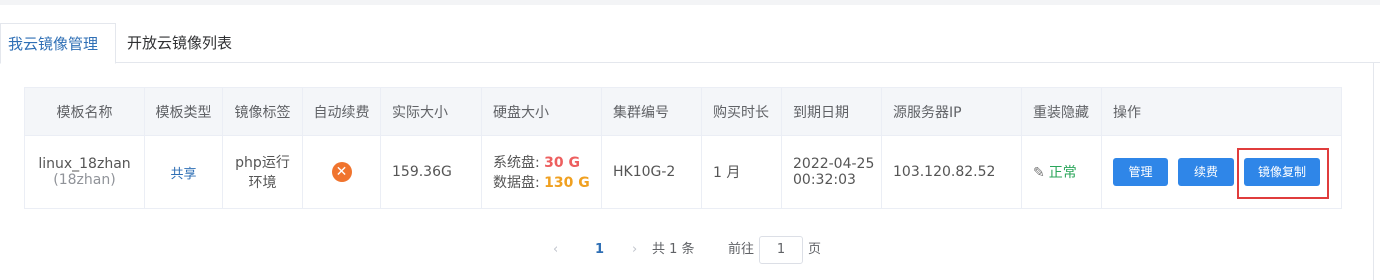 Image resolution: width=1380 pixels, height=280 pixels. What do you see at coordinates (562, 163) in the screenshot?
I see `system-disk-value: 30 G` at bounding box center [562, 163].